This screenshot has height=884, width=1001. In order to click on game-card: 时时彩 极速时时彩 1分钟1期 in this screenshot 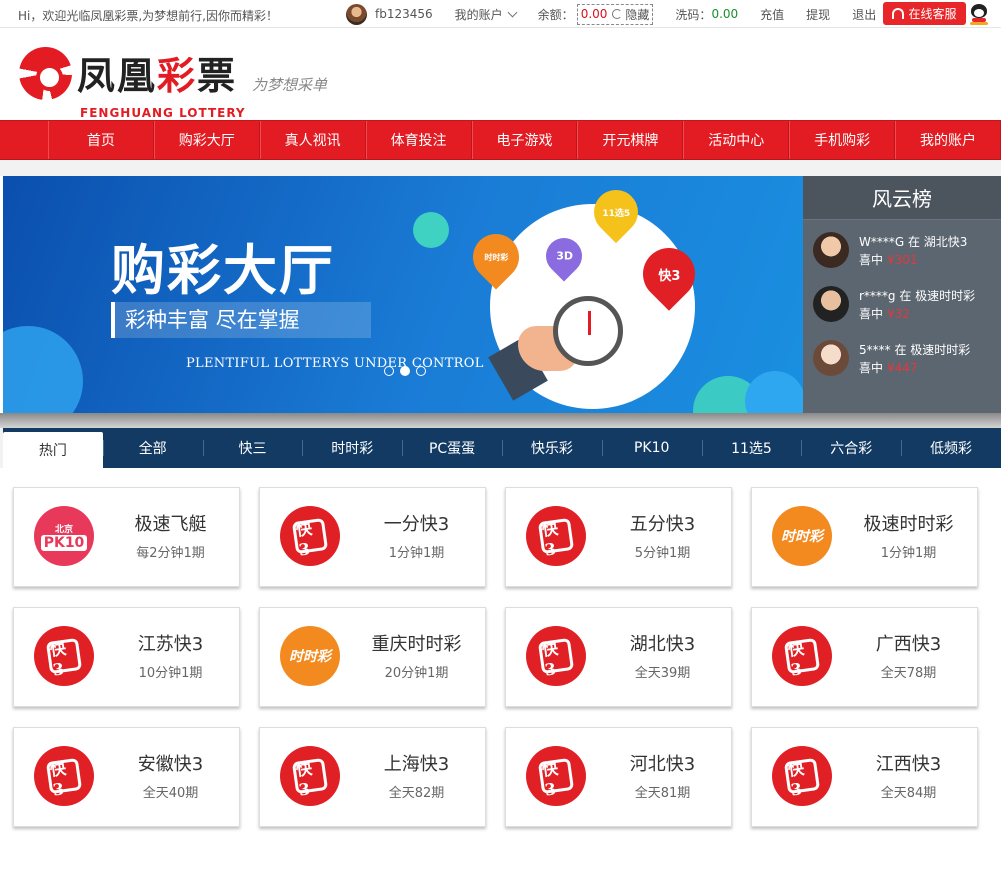, I will do `click(864, 537)`.